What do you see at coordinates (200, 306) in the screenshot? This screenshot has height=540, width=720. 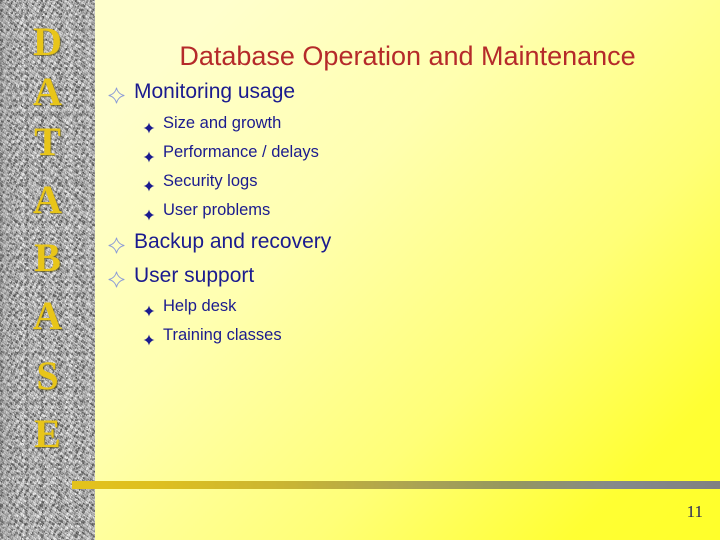 I see `subbullet-label: Help desk` at bounding box center [200, 306].